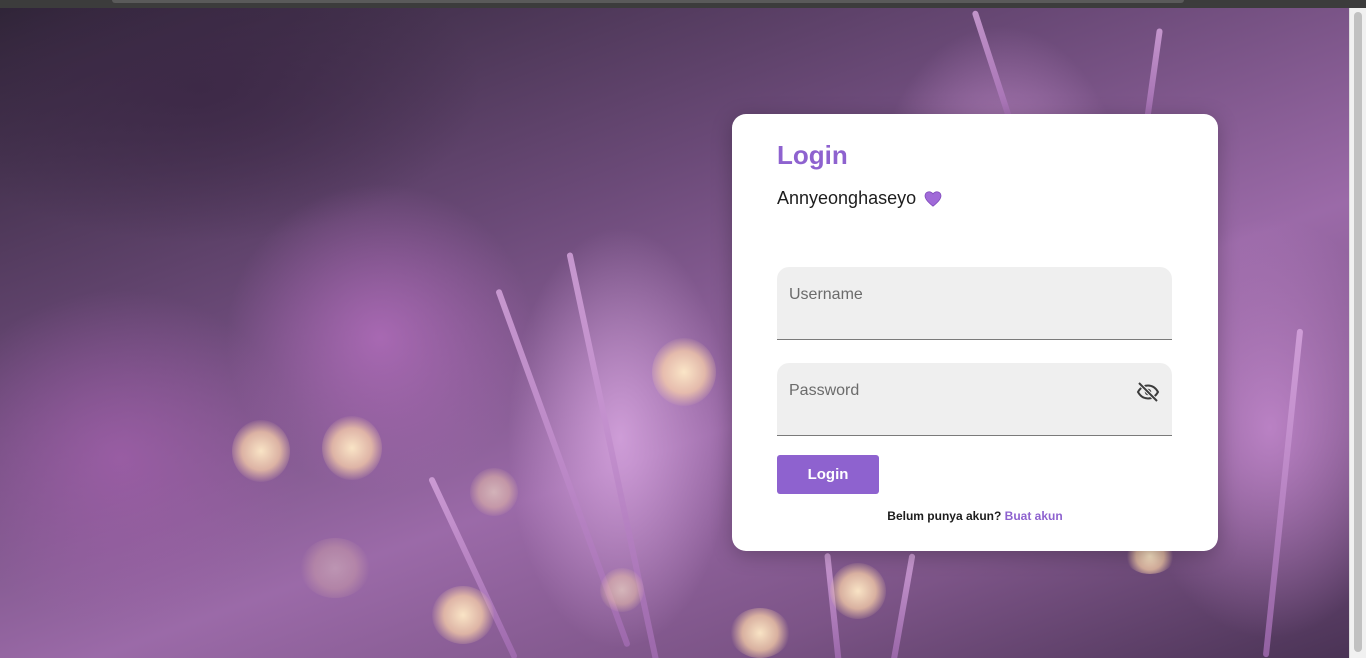 This screenshot has width=1366, height=658. What do you see at coordinates (812, 155) in the screenshot?
I see `login-title: Login` at bounding box center [812, 155].